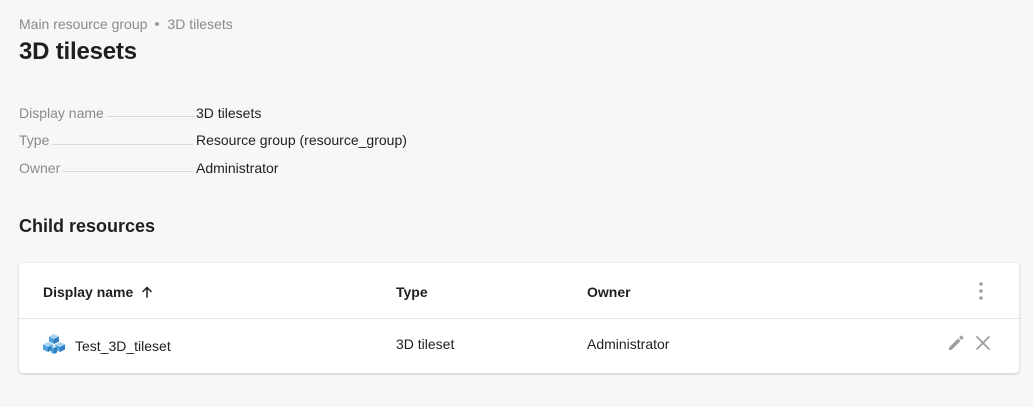 The width and height of the screenshot is (1033, 407). Describe the element at coordinates (229, 112) in the screenshot. I see `property-value: 3D tilesets` at that location.